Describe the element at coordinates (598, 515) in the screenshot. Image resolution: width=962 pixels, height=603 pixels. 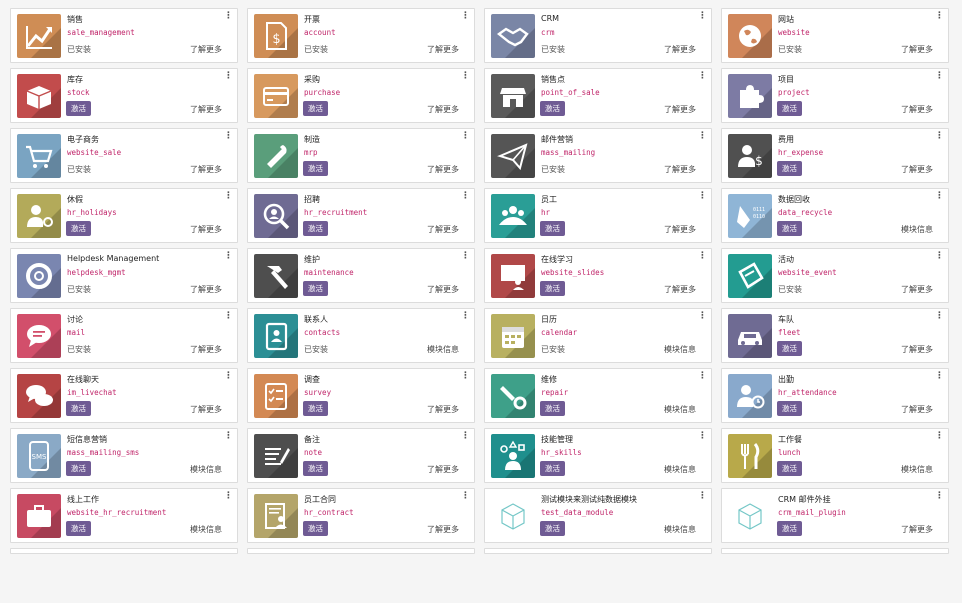
I see `app-card-test_data_module: ⋮ 测试模块来测试纯数据模块 test_data_module 激活 模块信息` at that location.